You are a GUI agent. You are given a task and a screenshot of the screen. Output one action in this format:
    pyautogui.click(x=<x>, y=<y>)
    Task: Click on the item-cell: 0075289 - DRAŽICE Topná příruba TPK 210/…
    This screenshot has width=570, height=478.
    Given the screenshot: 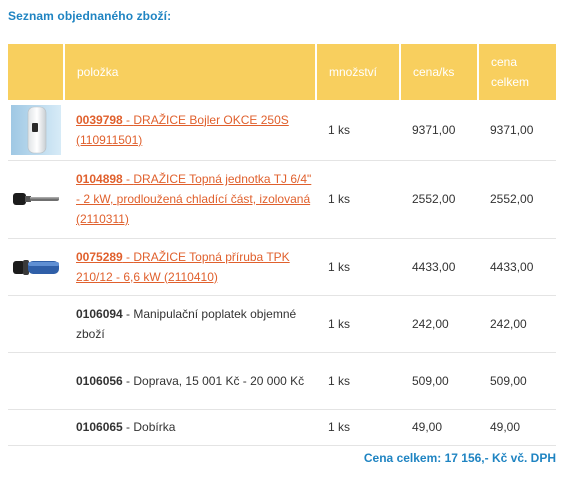 What is the action you would take?
    pyautogui.click(x=190, y=267)
    